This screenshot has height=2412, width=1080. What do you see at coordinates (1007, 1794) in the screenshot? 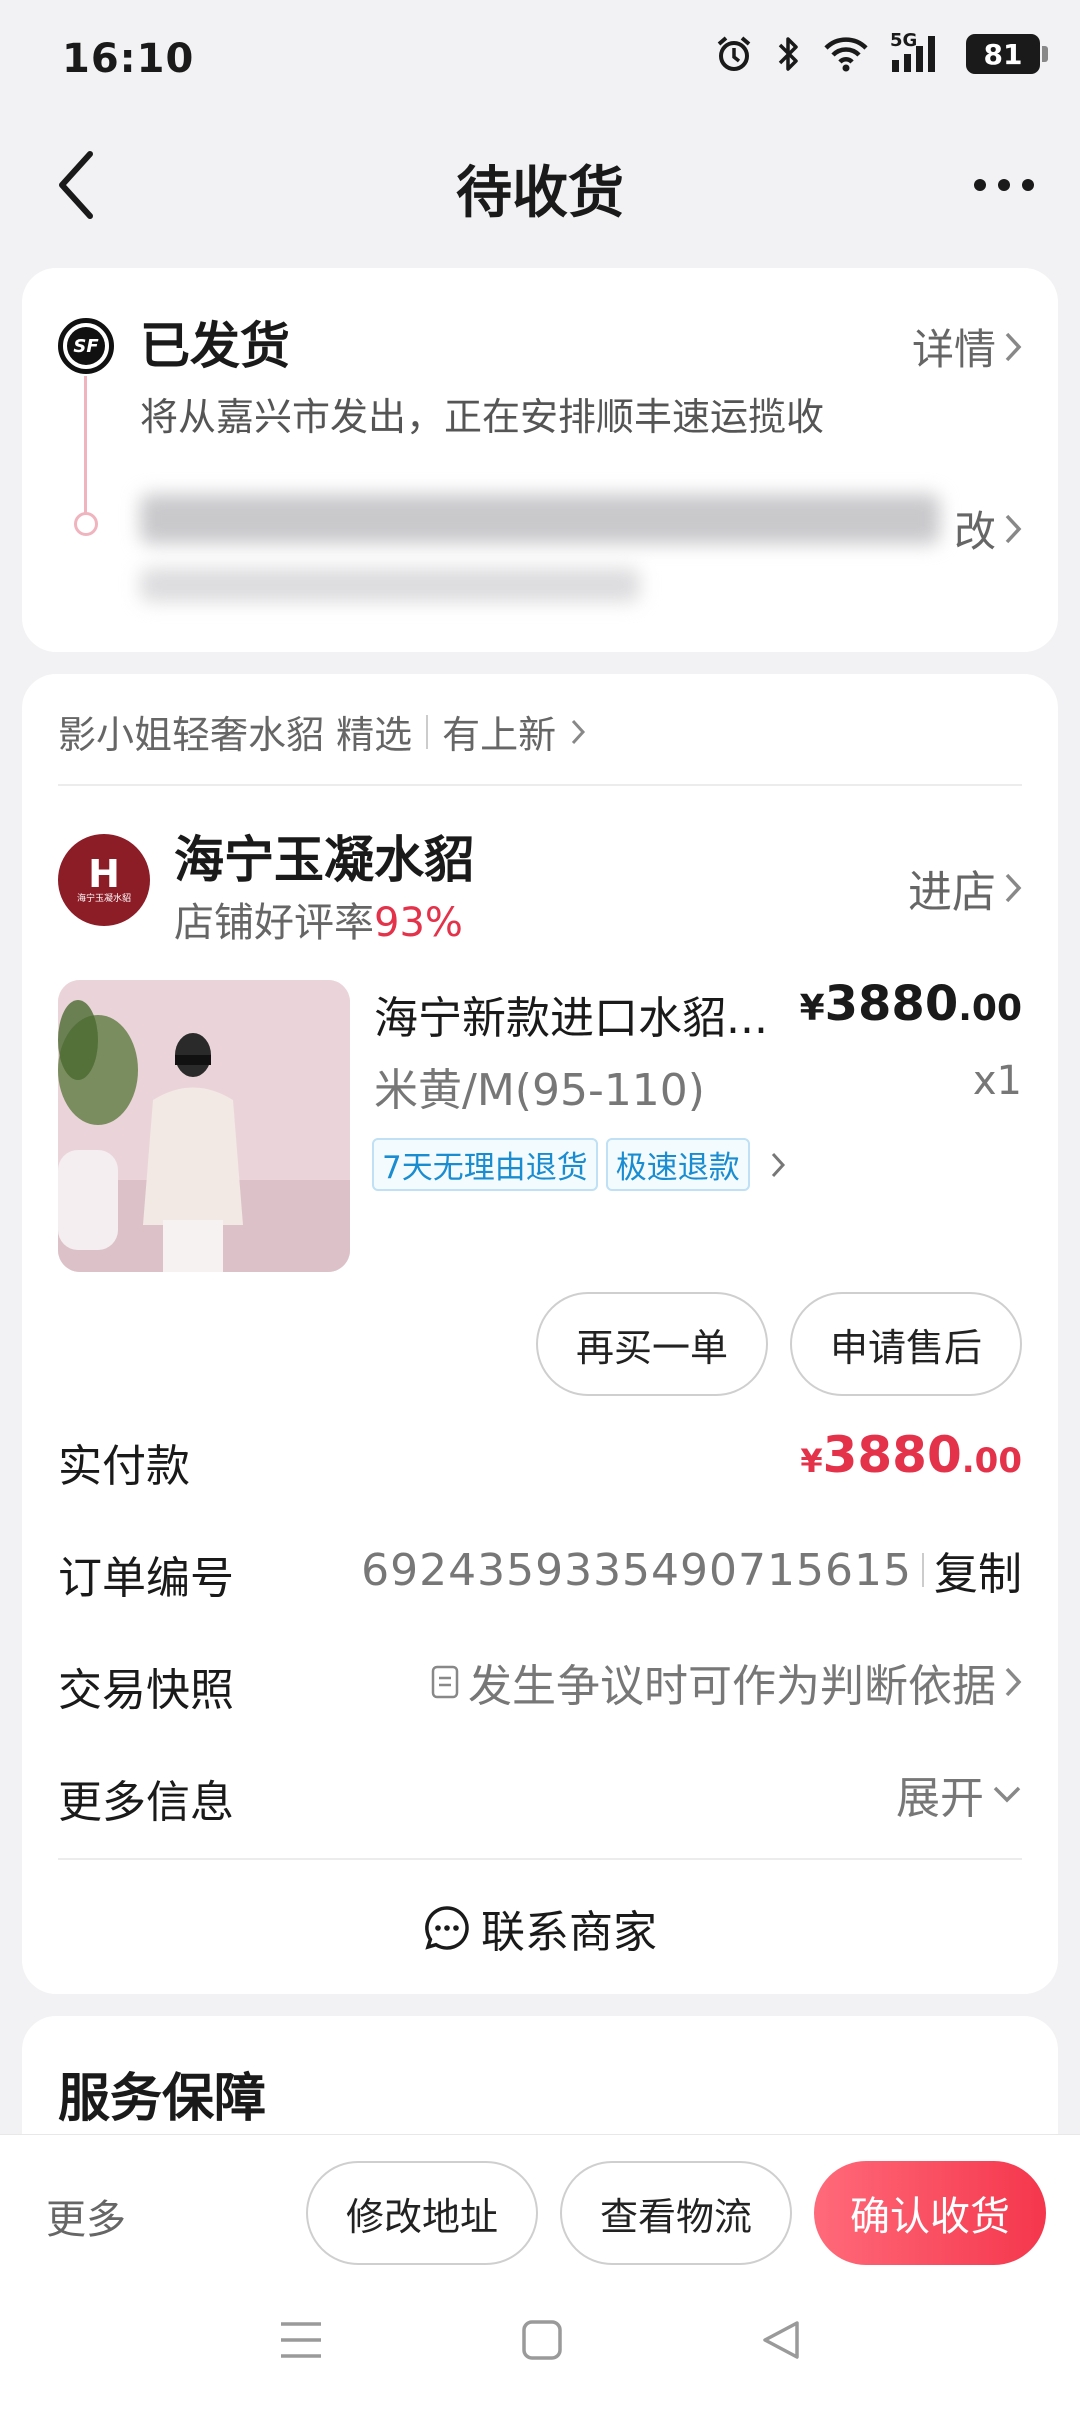
I see `chevron-down-icon` at bounding box center [1007, 1794].